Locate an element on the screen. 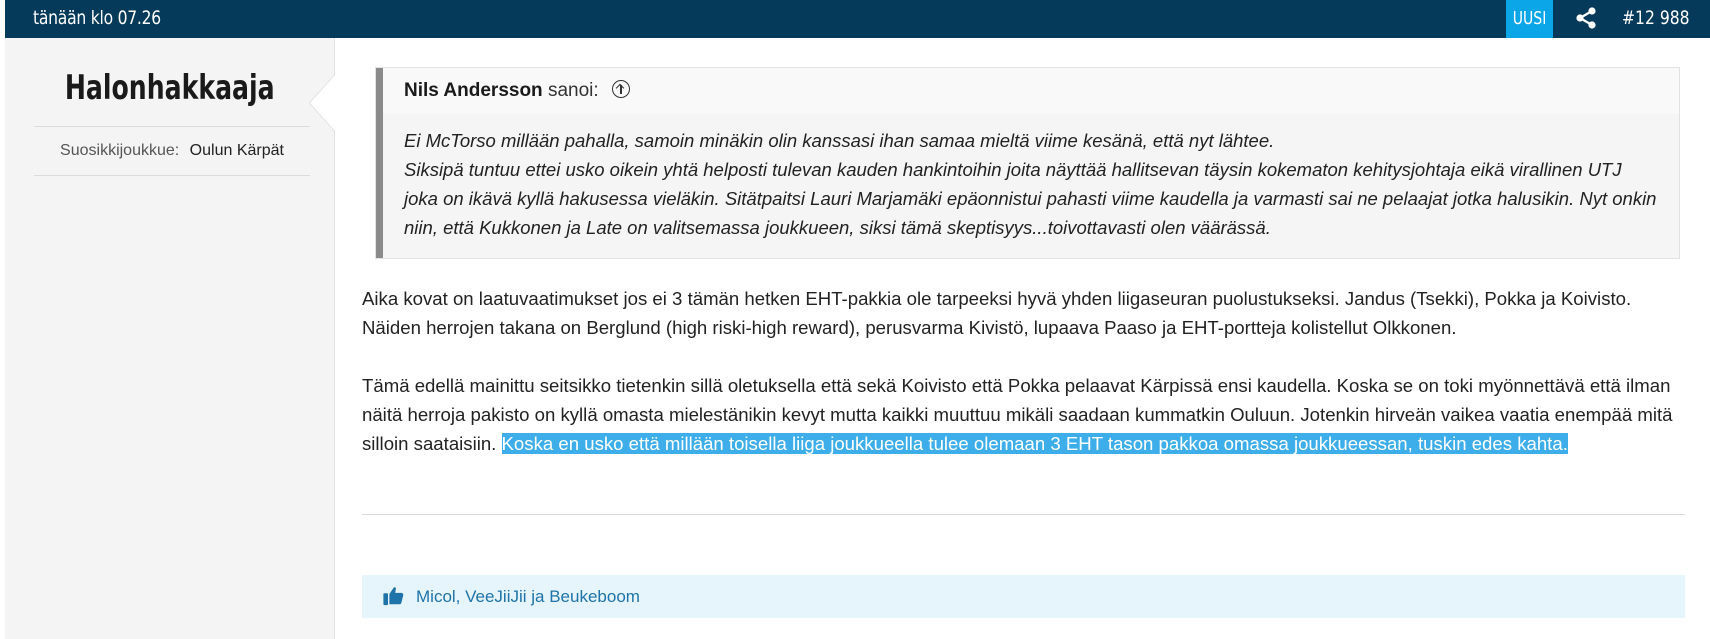 This screenshot has width=1710, height=639. new-badge-label: UUSI is located at coordinates (1529, 18).